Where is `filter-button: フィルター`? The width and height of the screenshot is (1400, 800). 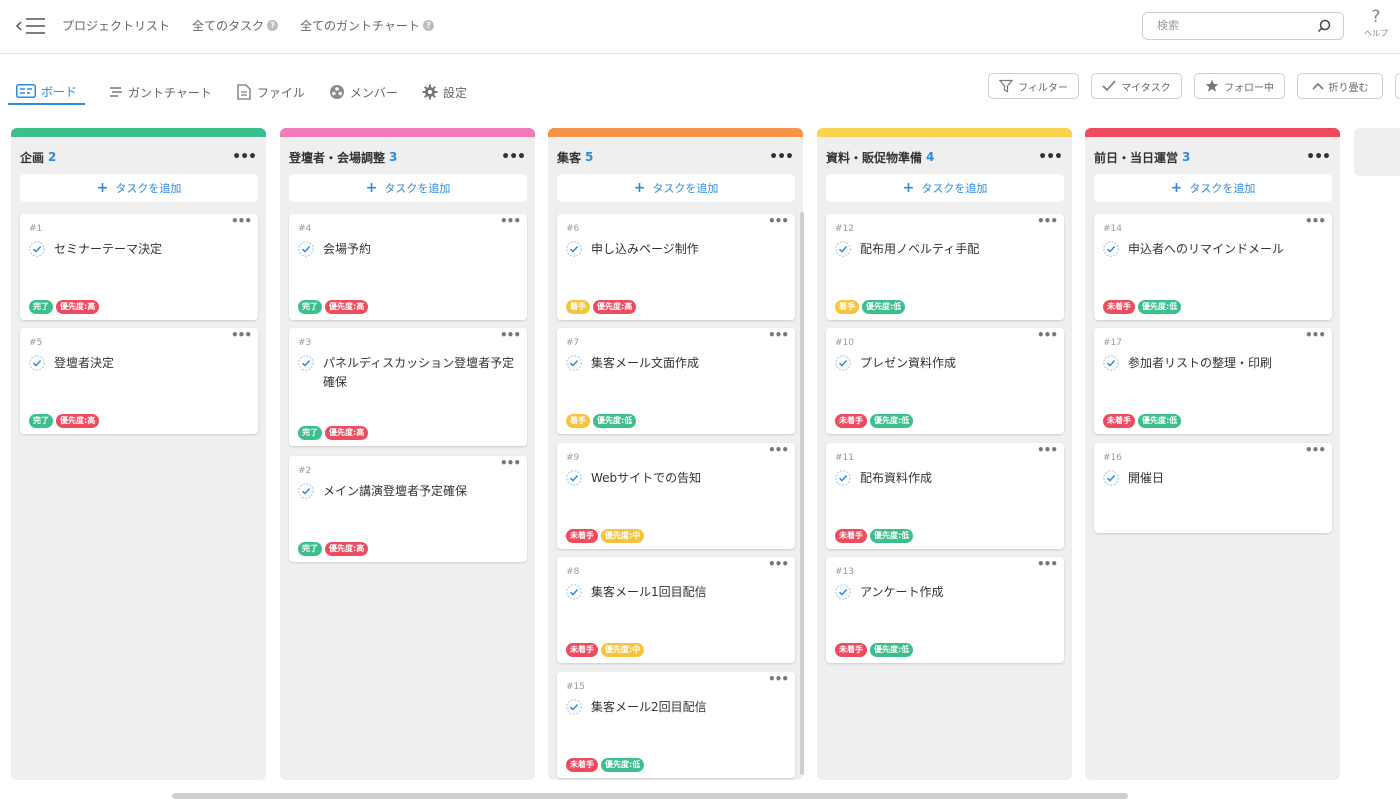 filter-button: フィルター is located at coordinates (1033, 86).